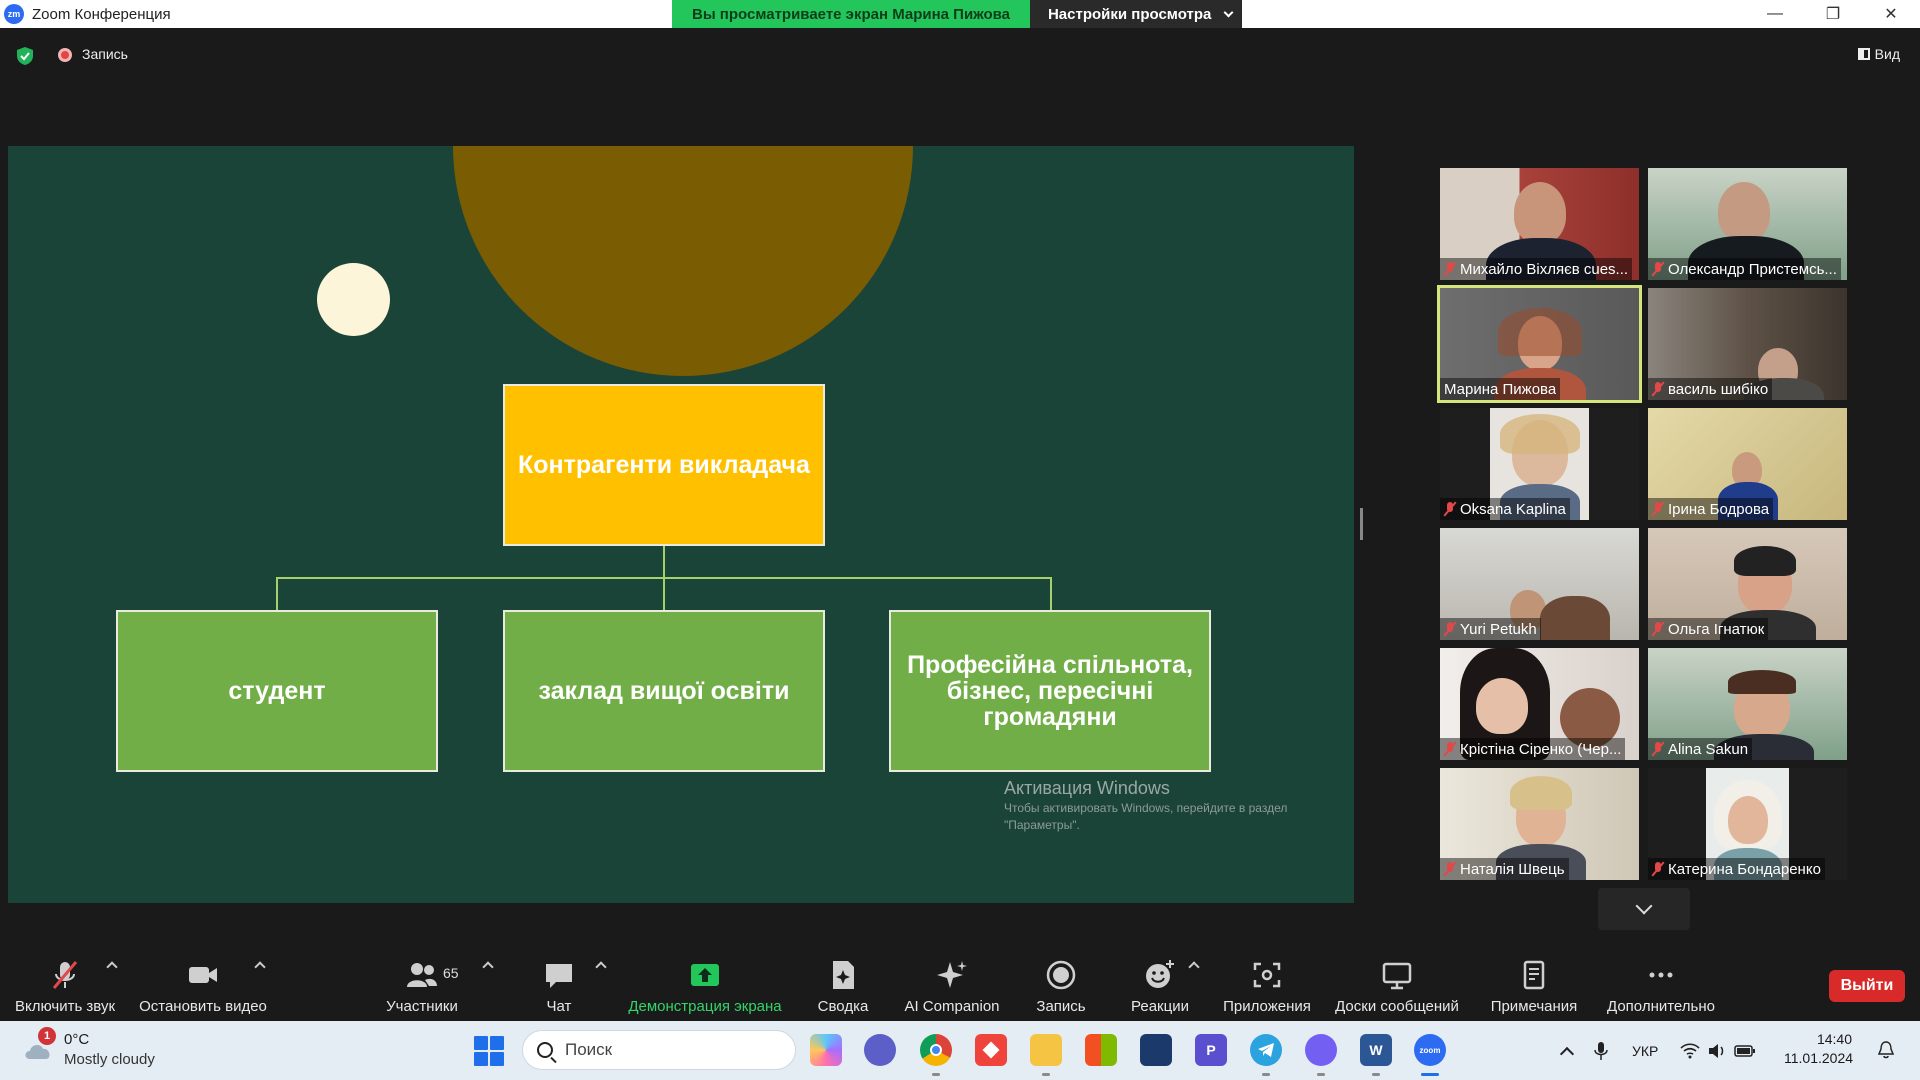 This screenshot has height=1080, width=1920. Describe the element at coordinates (1513, 509) in the screenshot. I see `participant-name: Oksana Kaplina` at that location.